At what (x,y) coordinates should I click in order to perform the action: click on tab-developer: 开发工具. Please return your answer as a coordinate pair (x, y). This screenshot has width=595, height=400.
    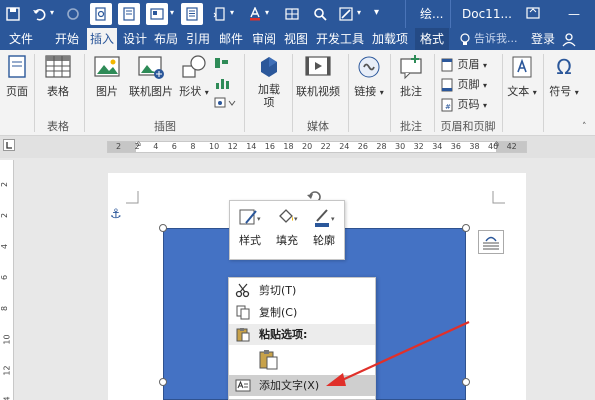
    Looking at the image, I should click on (340, 39).